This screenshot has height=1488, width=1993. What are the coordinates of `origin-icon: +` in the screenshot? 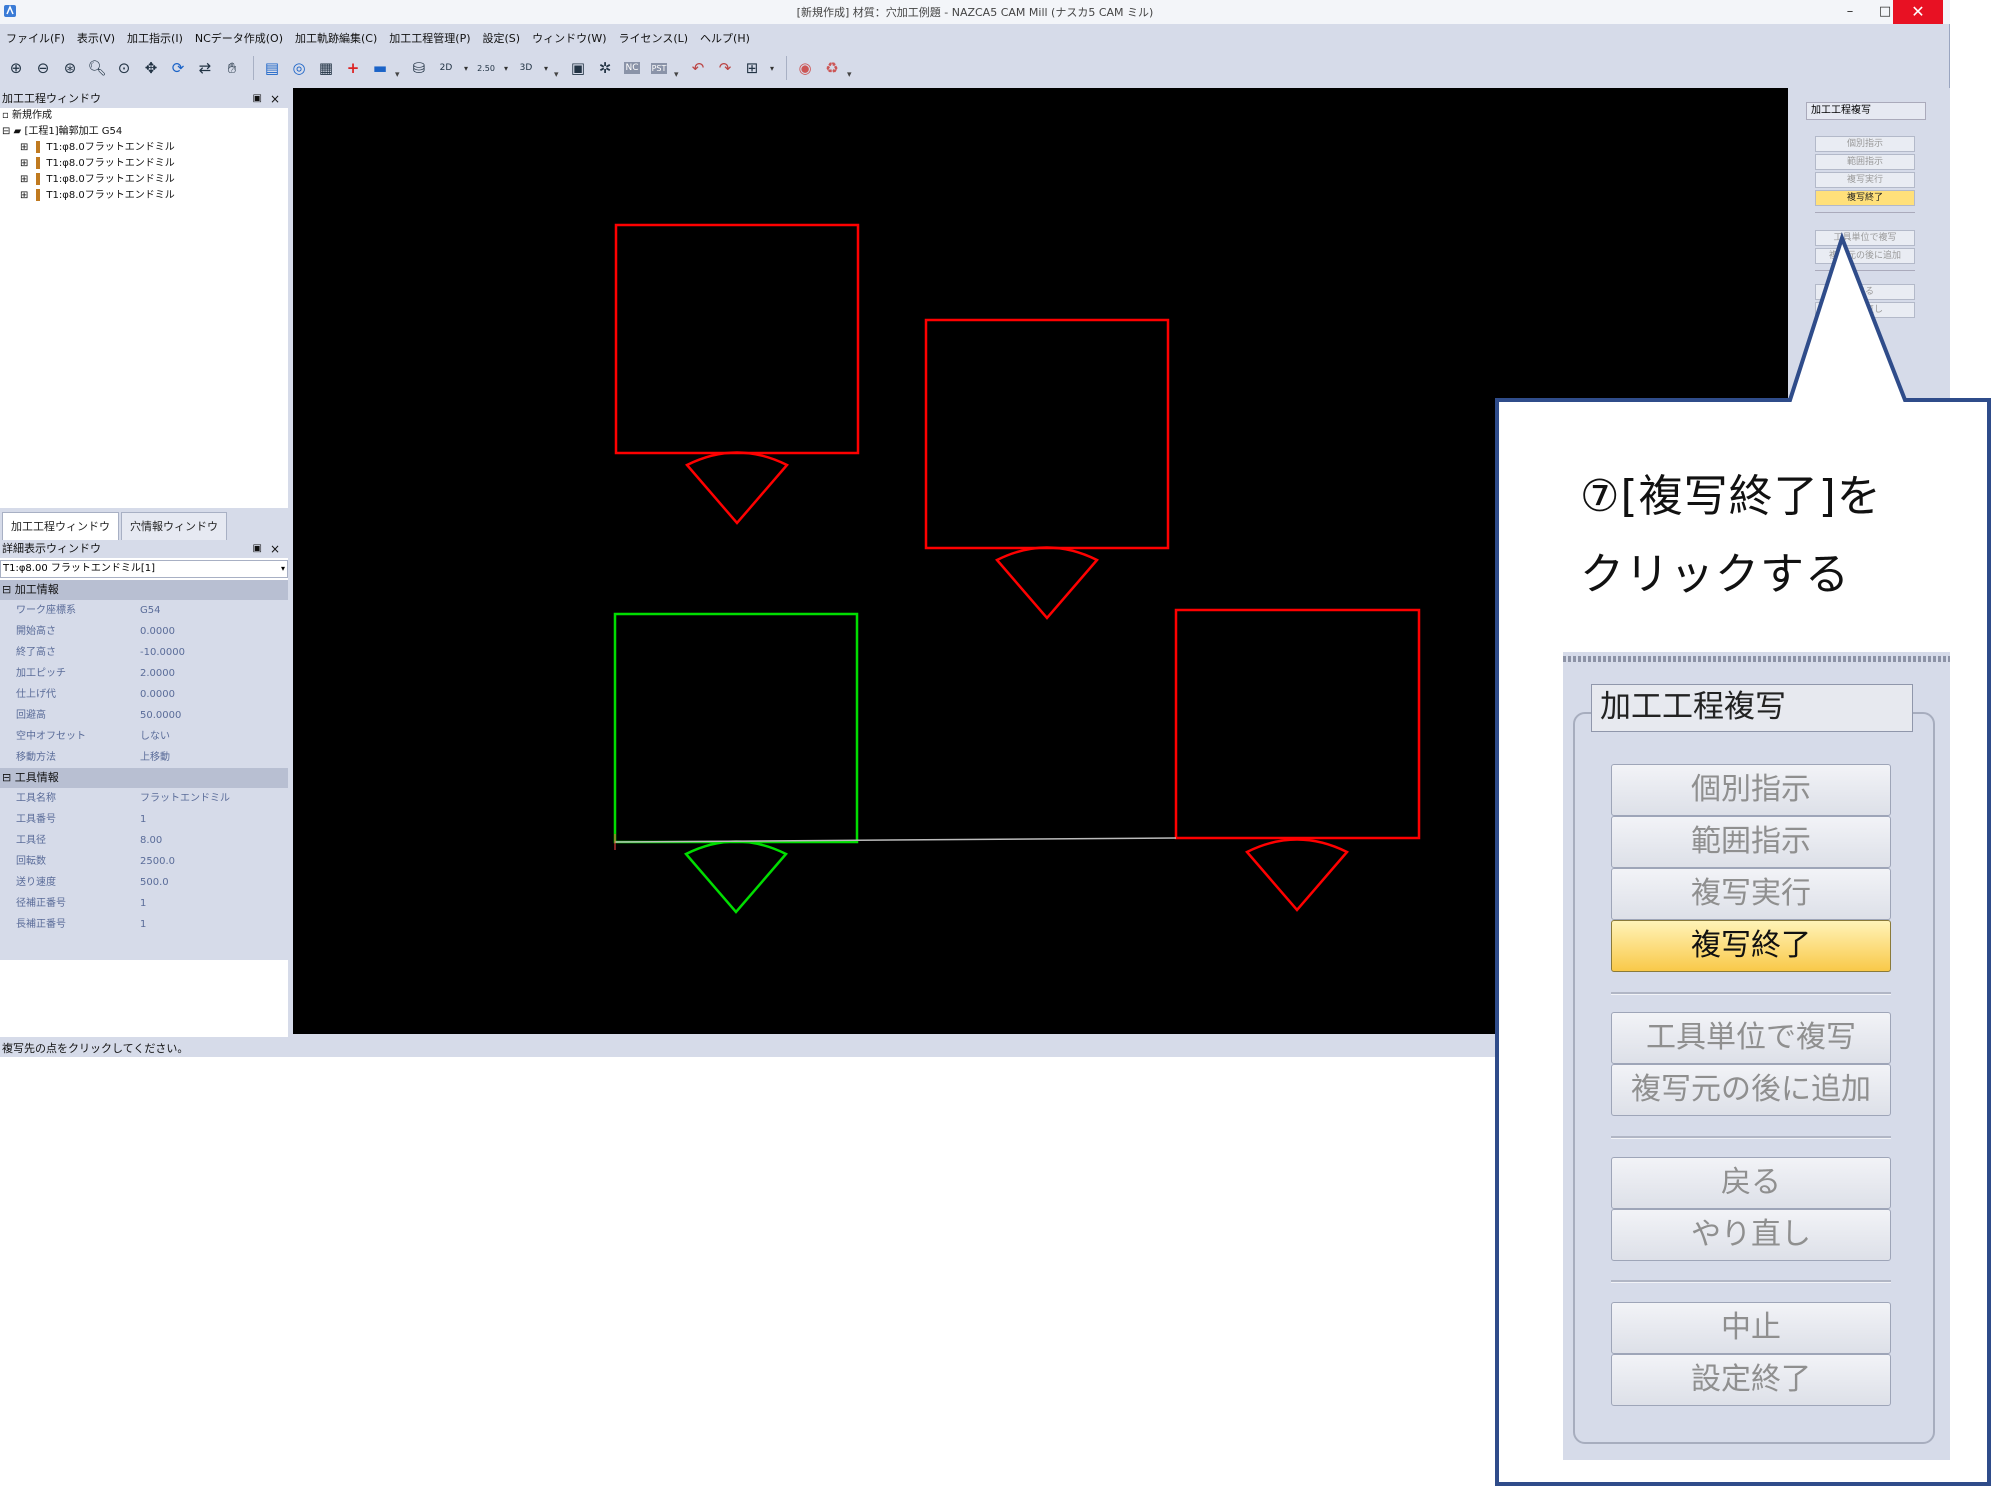 It's located at (353, 68).